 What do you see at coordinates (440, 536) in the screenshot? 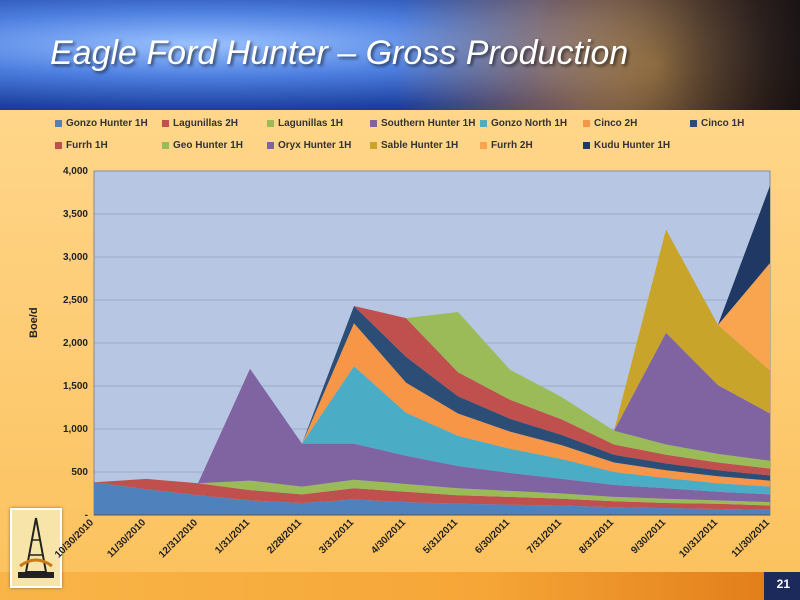
I see `x-tick-label: 5/31/2011` at bounding box center [440, 536].